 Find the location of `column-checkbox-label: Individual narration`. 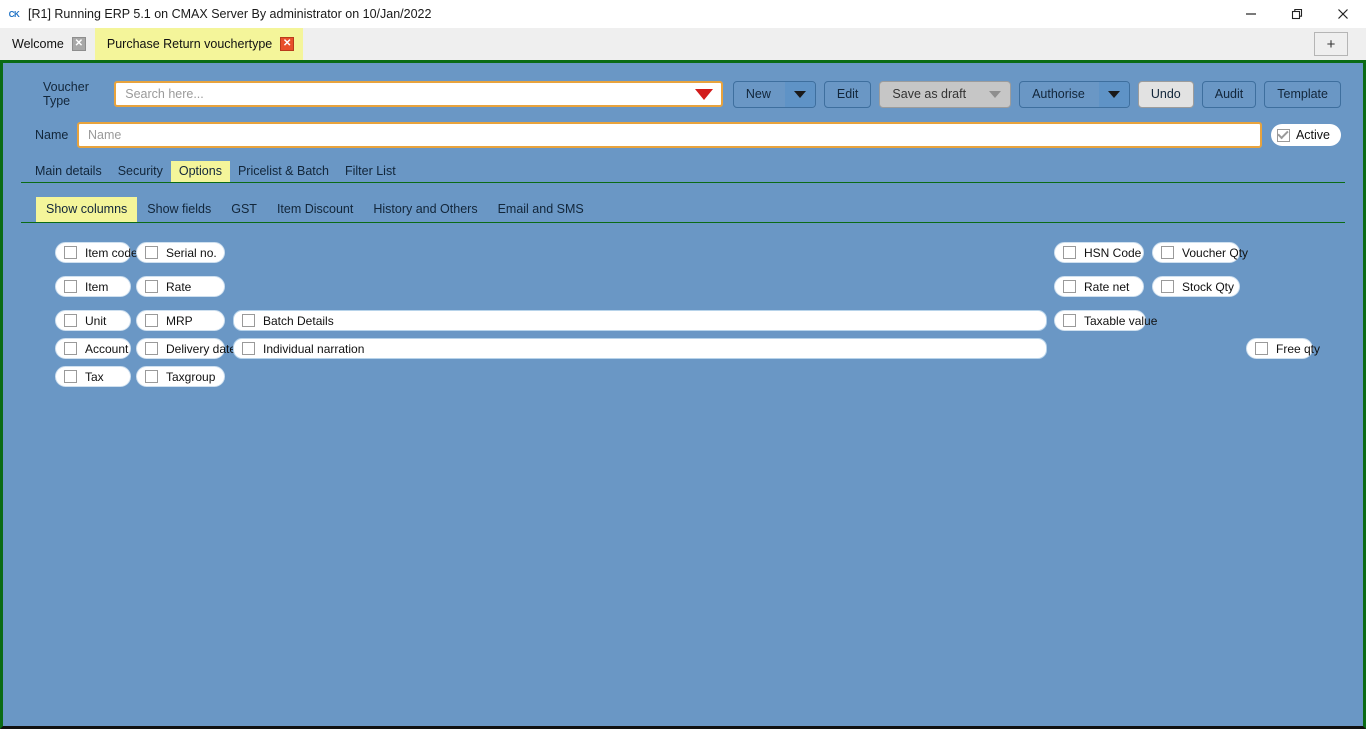

column-checkbox-label: Individual narration is located at coordinates (314, 348).